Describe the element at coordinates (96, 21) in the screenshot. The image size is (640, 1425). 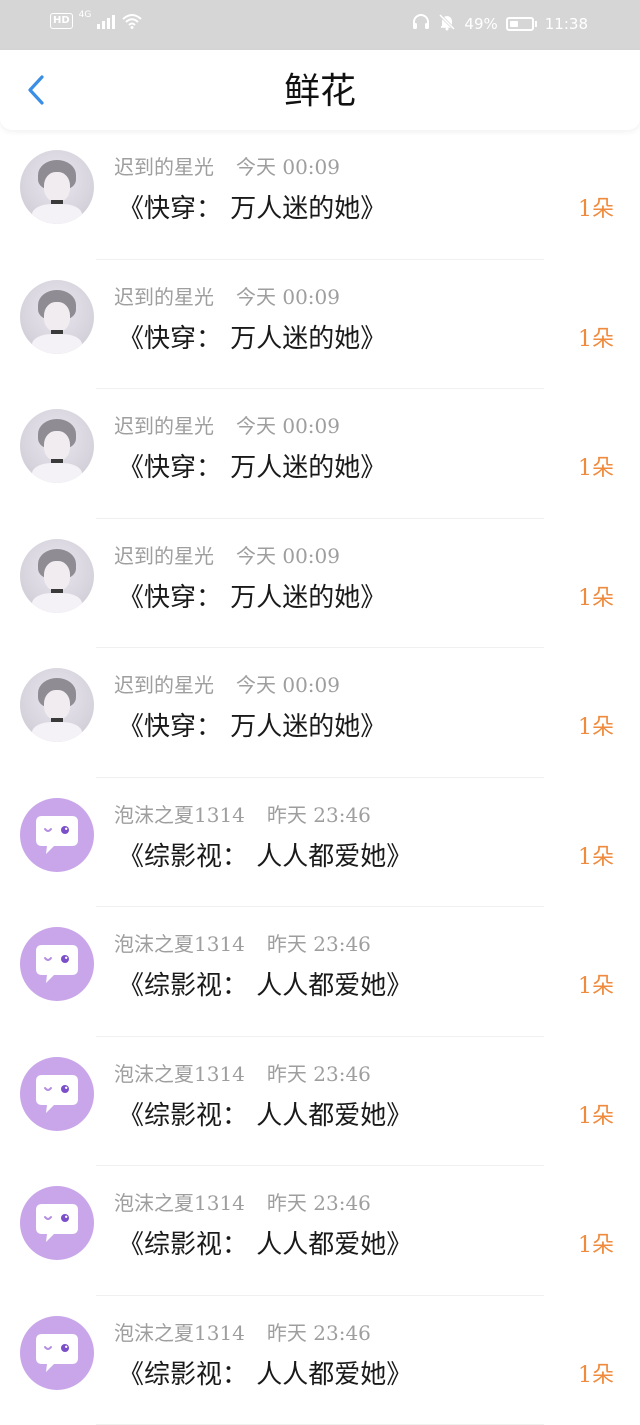
I see `status-left: HD 4G` at that location.